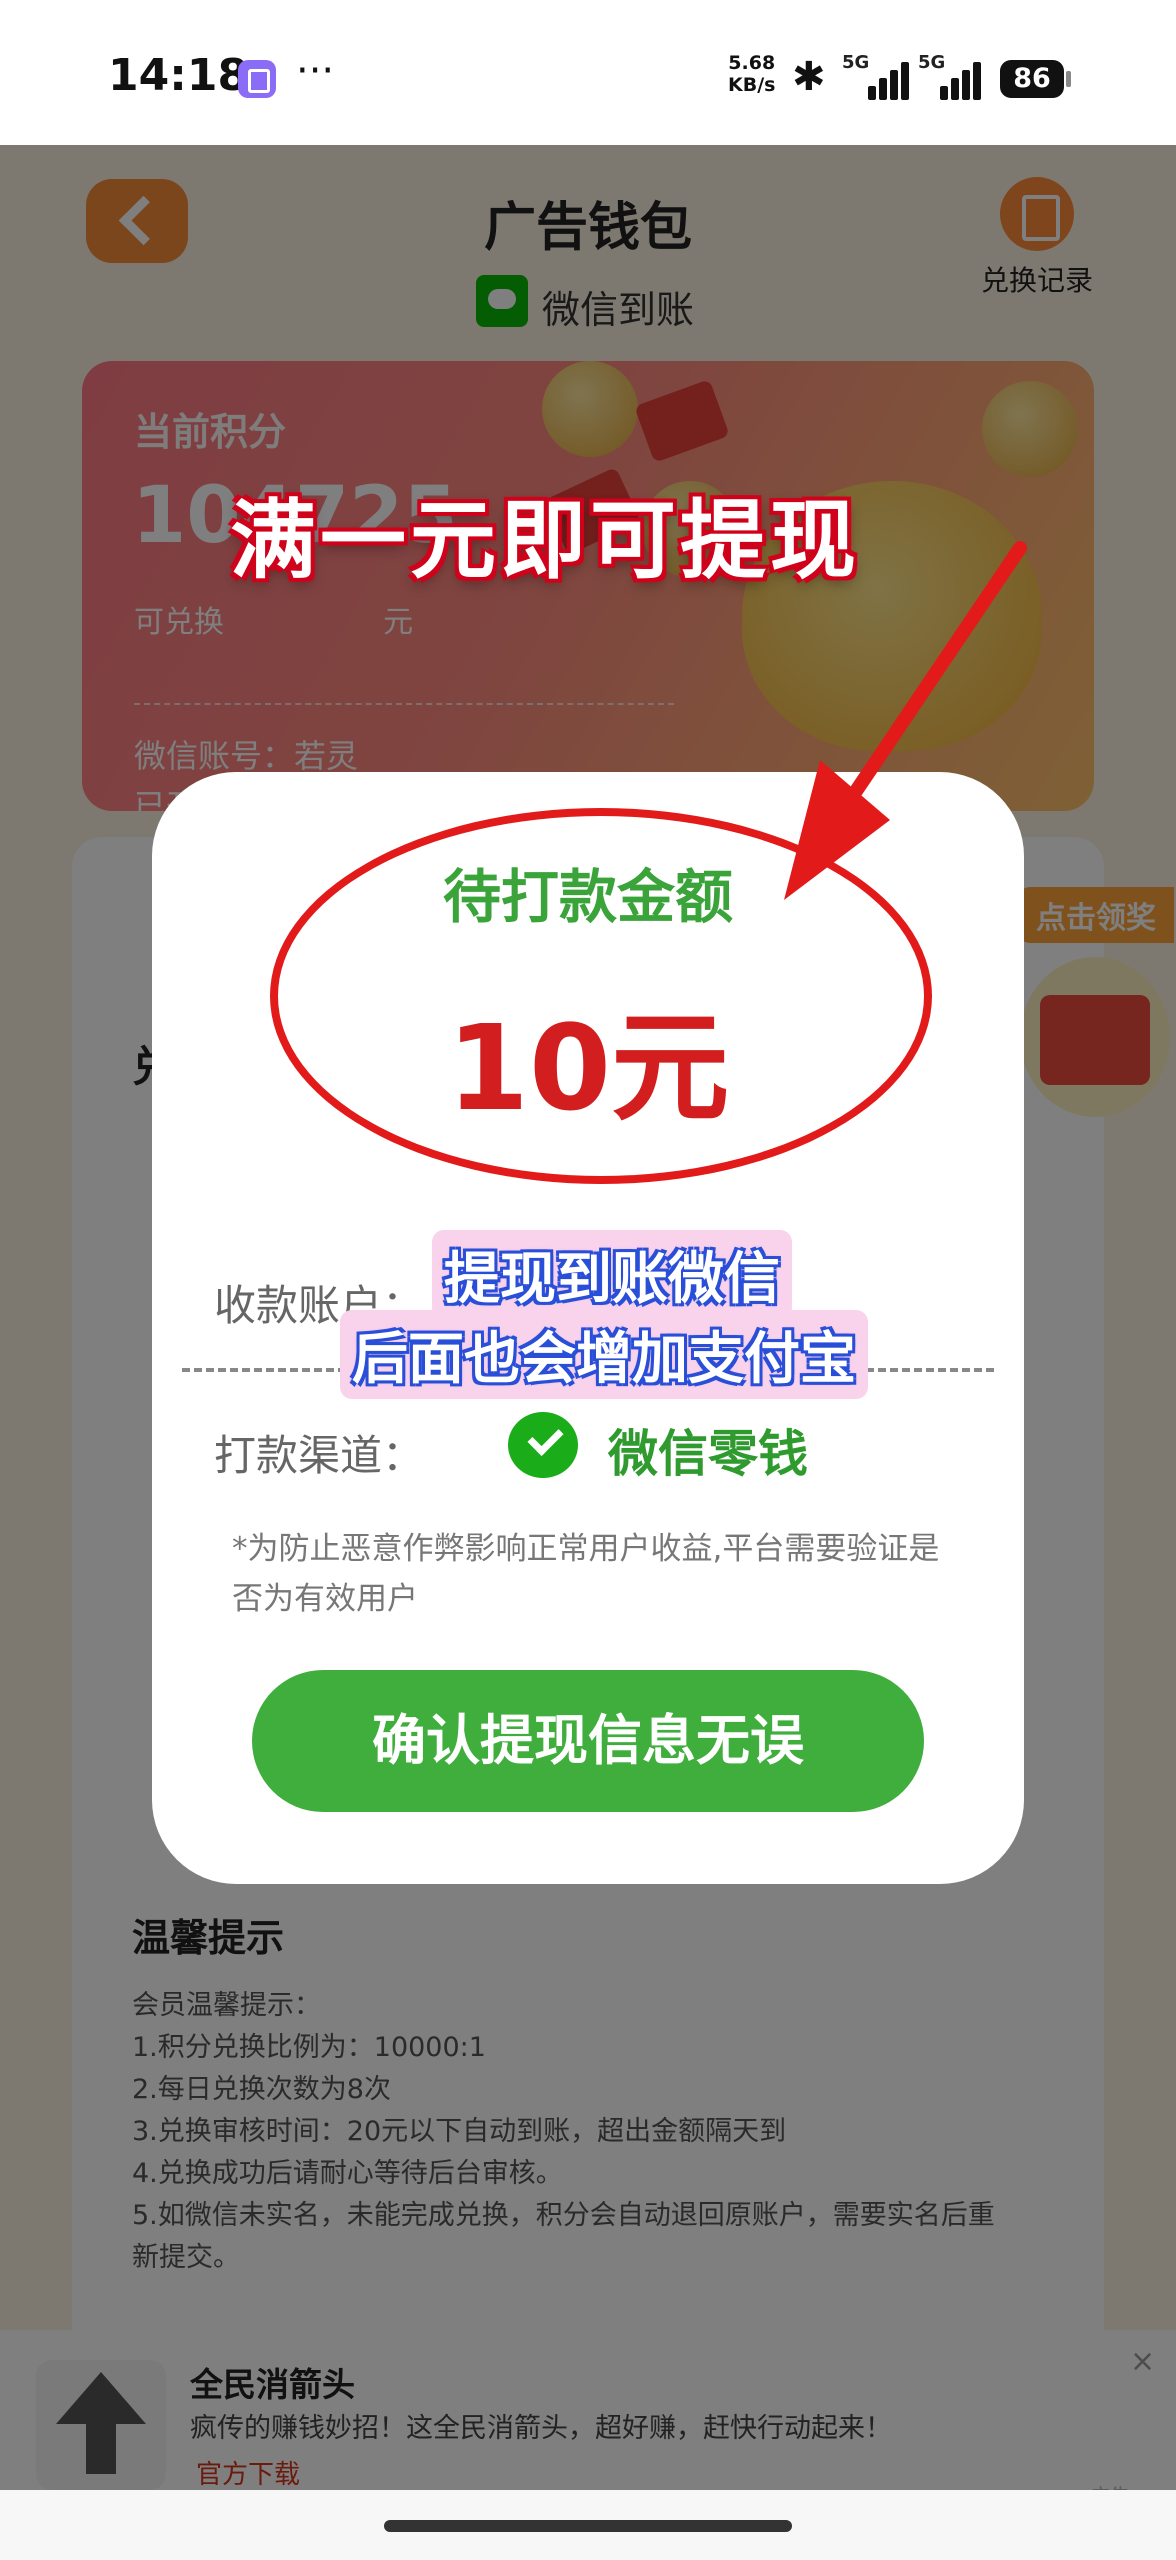 This screenshot has height=2560, width=1176. I want to click on app-notification-icon, so click(257, 79).